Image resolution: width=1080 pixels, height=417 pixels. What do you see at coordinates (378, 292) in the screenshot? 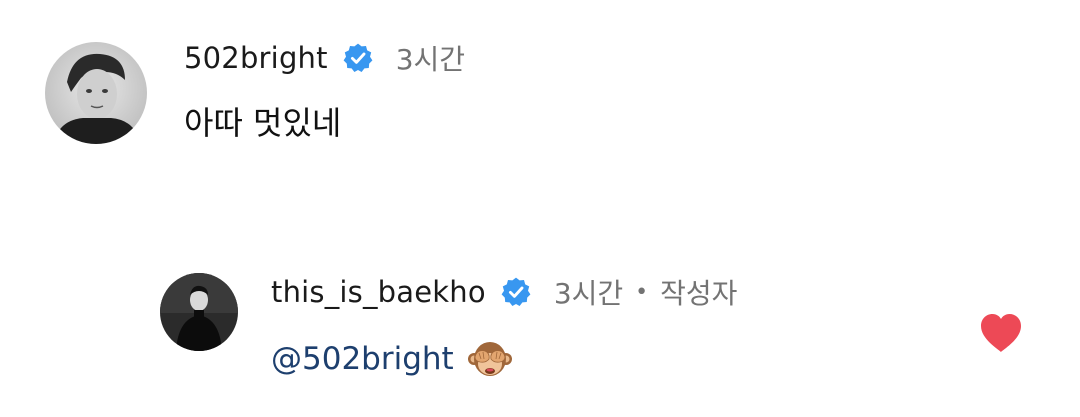
I see `username: this_is_baekho` at bounding box center [378, 292].